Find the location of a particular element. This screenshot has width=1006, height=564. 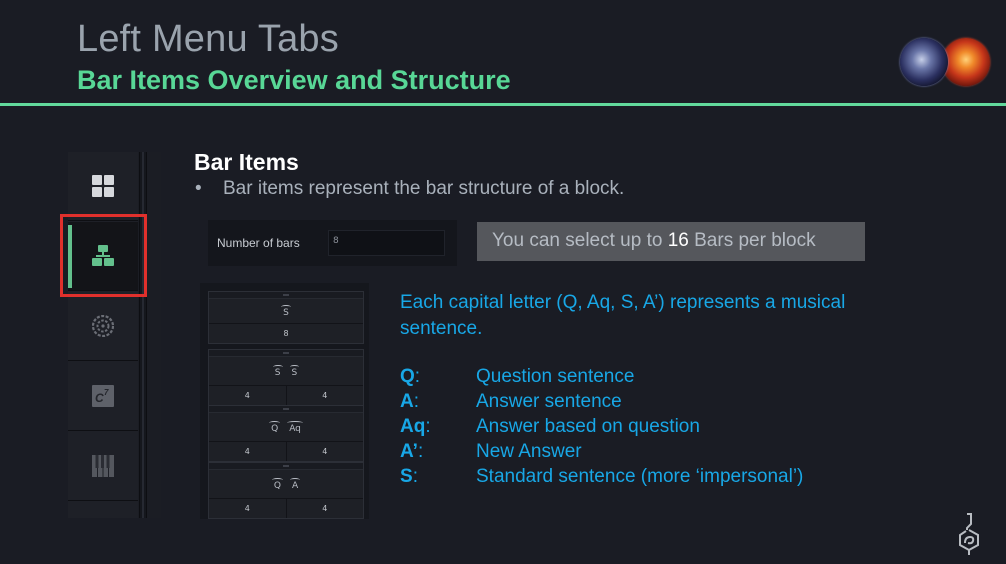

scrollbar-thumb is located at coordinates (143, 335).